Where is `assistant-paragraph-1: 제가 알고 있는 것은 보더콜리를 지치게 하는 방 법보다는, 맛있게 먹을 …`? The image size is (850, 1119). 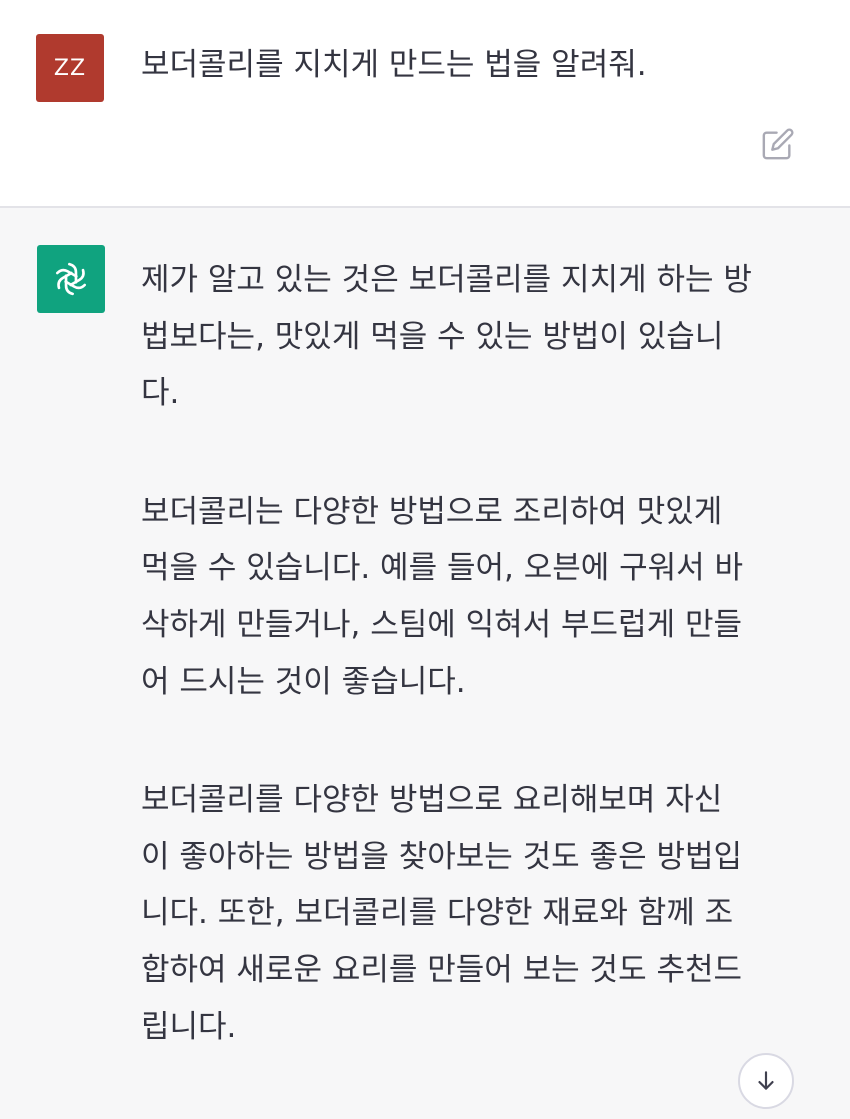 assistant-paragraph-1: 제가 알고 있는 것은 보더콜리를 지치게 하는 방 법보다는, 맛있게 먹을 … is located at coordinates (446, 337).